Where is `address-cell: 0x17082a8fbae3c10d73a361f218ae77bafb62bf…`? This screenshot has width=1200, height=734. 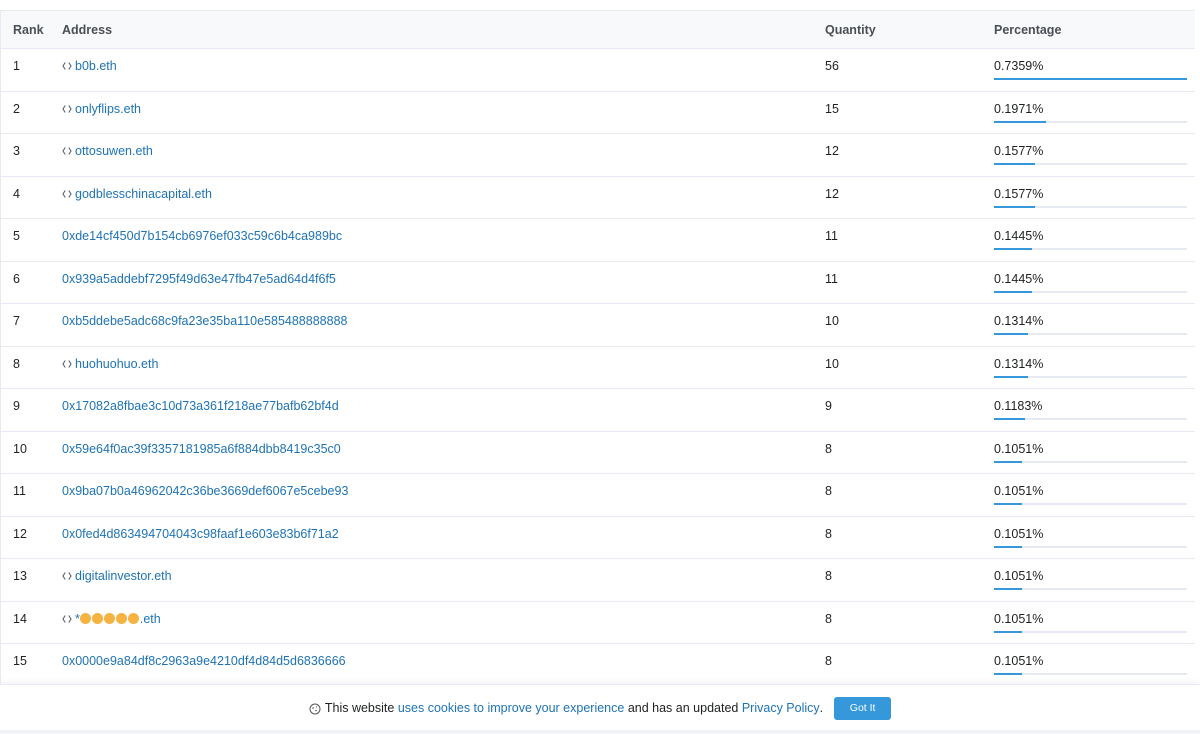
address-cell: 0x17082a8fbae3c10d73a361f218ae77bafb62bf… is located at coordinates (431, 410).